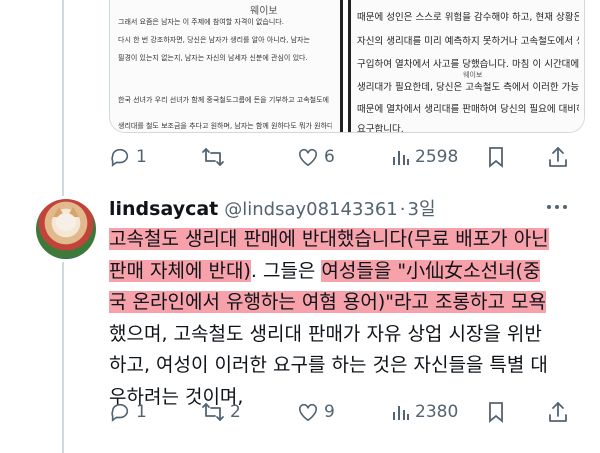 The image size is (600, 453). I want to click on highlighted-text: 여성들을 "小仙女소선녀(중, so click(431, 270).